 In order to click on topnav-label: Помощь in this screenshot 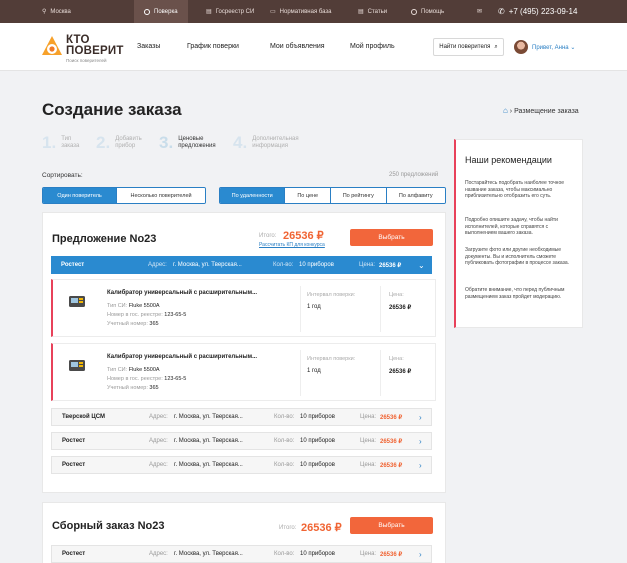, I will do `click(433, 11)`.